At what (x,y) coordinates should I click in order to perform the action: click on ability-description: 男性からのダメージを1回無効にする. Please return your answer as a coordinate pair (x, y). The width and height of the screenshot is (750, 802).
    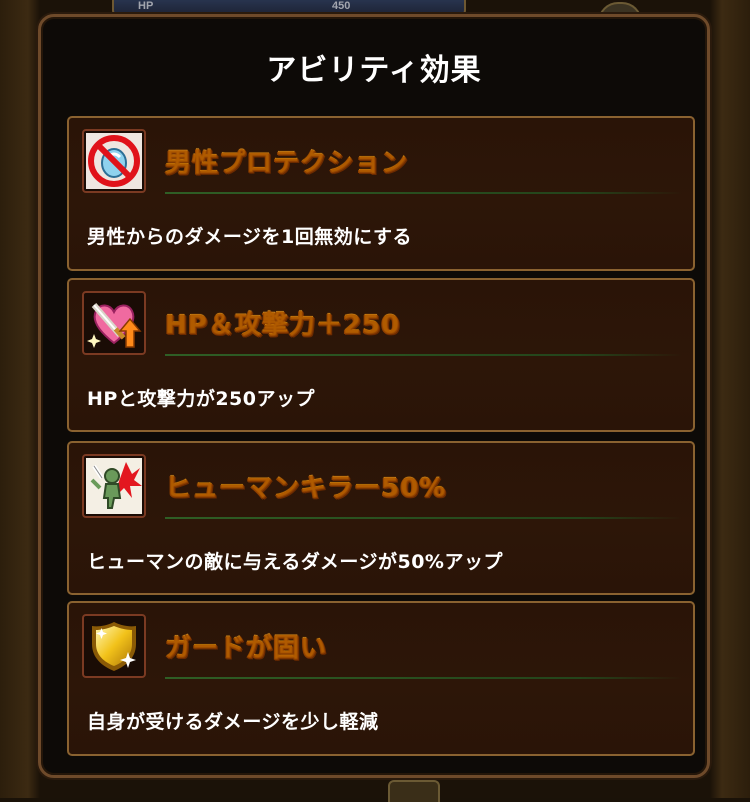
    Looking at the image, I should click on (249, 237).